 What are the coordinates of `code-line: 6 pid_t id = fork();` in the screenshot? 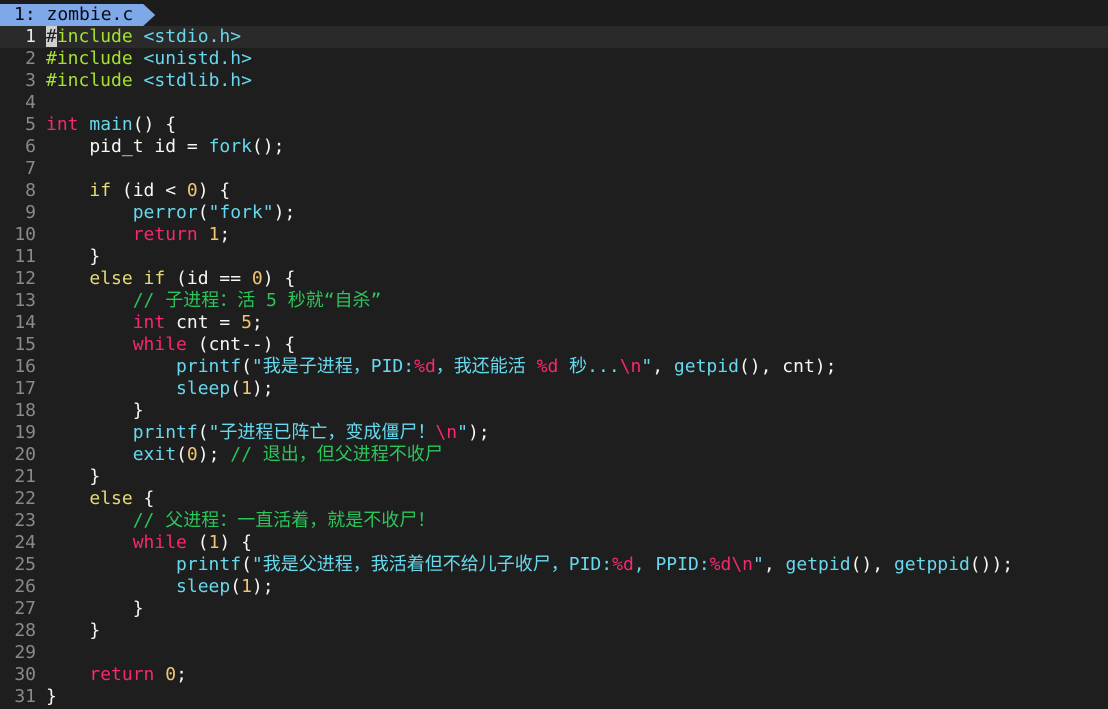 It's located at (554, 147).